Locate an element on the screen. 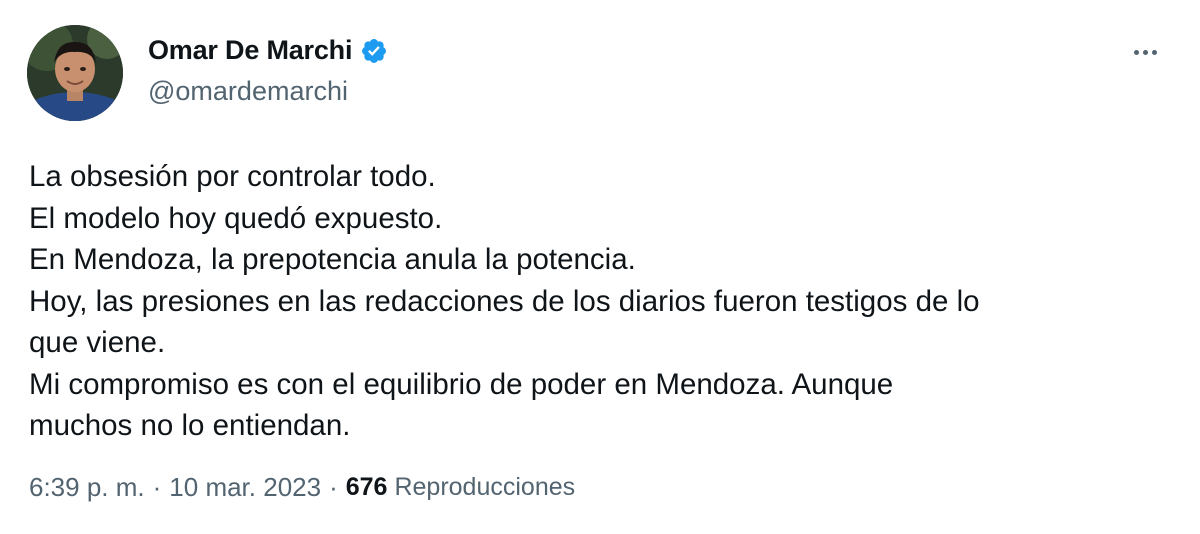 This screenshot has width=1200, height=534. author-handle: @omardemarchi is located at coordinates (248, 91).